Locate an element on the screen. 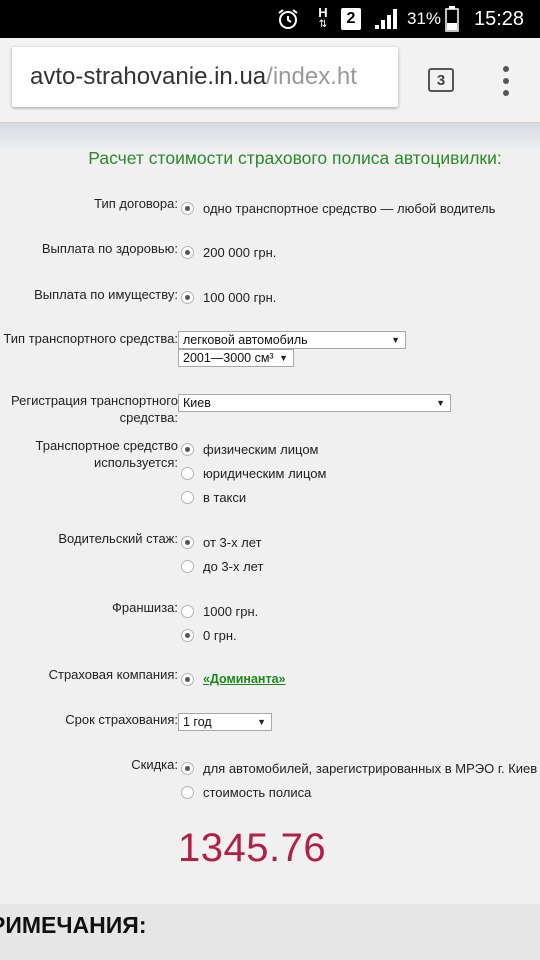 This screenshot has height=960, width=540. usage-label: Транспортное средство используется: is located at coordinates (106, 454).